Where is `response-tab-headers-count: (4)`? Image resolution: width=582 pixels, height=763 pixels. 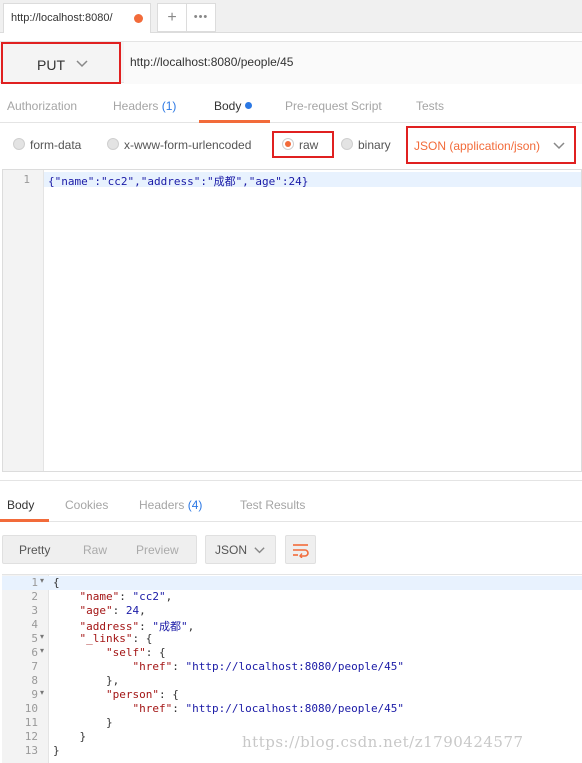
response-tab-headers-count: (4) is located at coordinates (195, 505).